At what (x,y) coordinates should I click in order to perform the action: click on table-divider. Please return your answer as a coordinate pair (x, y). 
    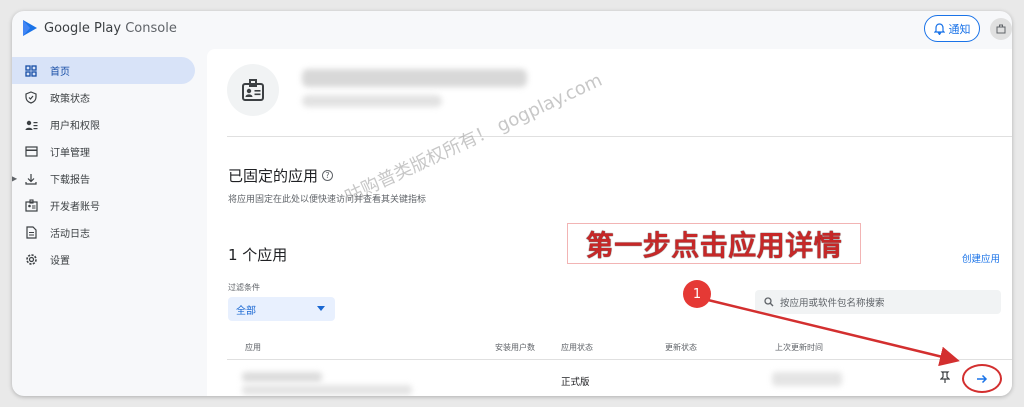
    Looking at the image, I should click on (619, 359).